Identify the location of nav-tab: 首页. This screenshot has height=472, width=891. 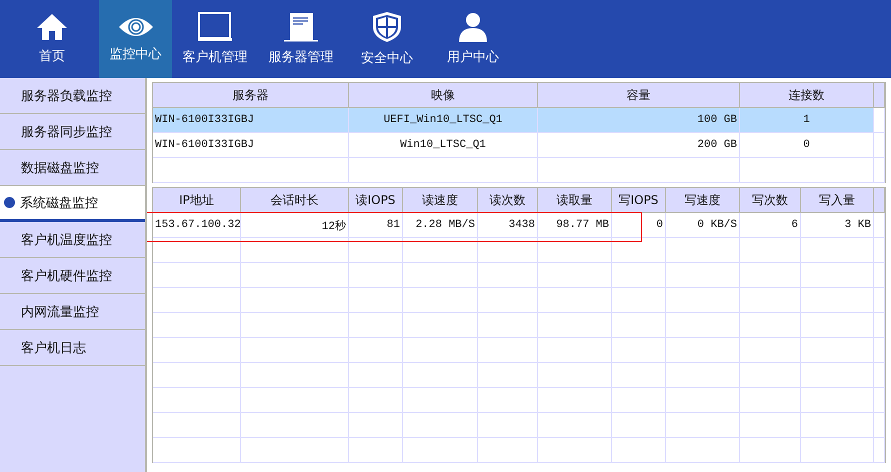
(52, 39).